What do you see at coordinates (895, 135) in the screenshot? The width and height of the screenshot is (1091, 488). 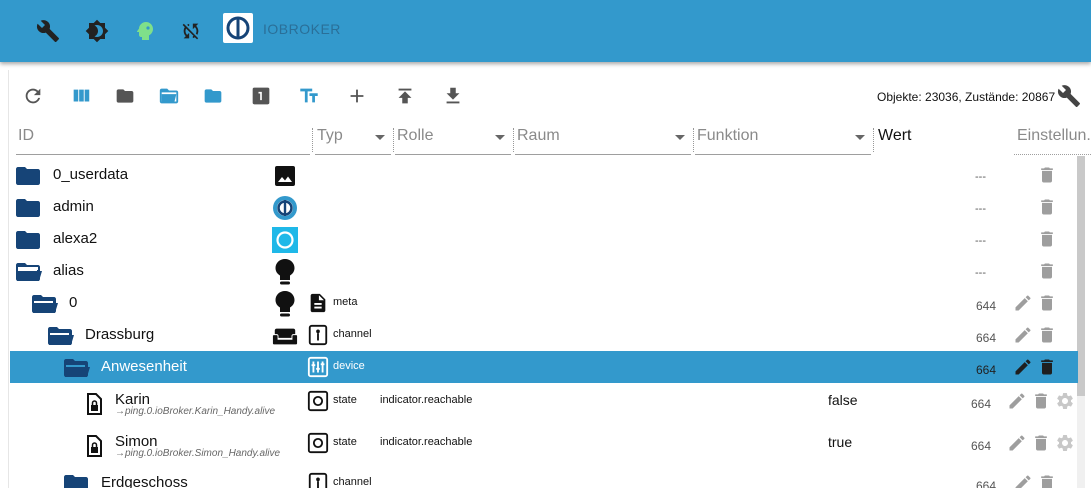 I see `value-header: Wert` at bounding box center [895, 135].